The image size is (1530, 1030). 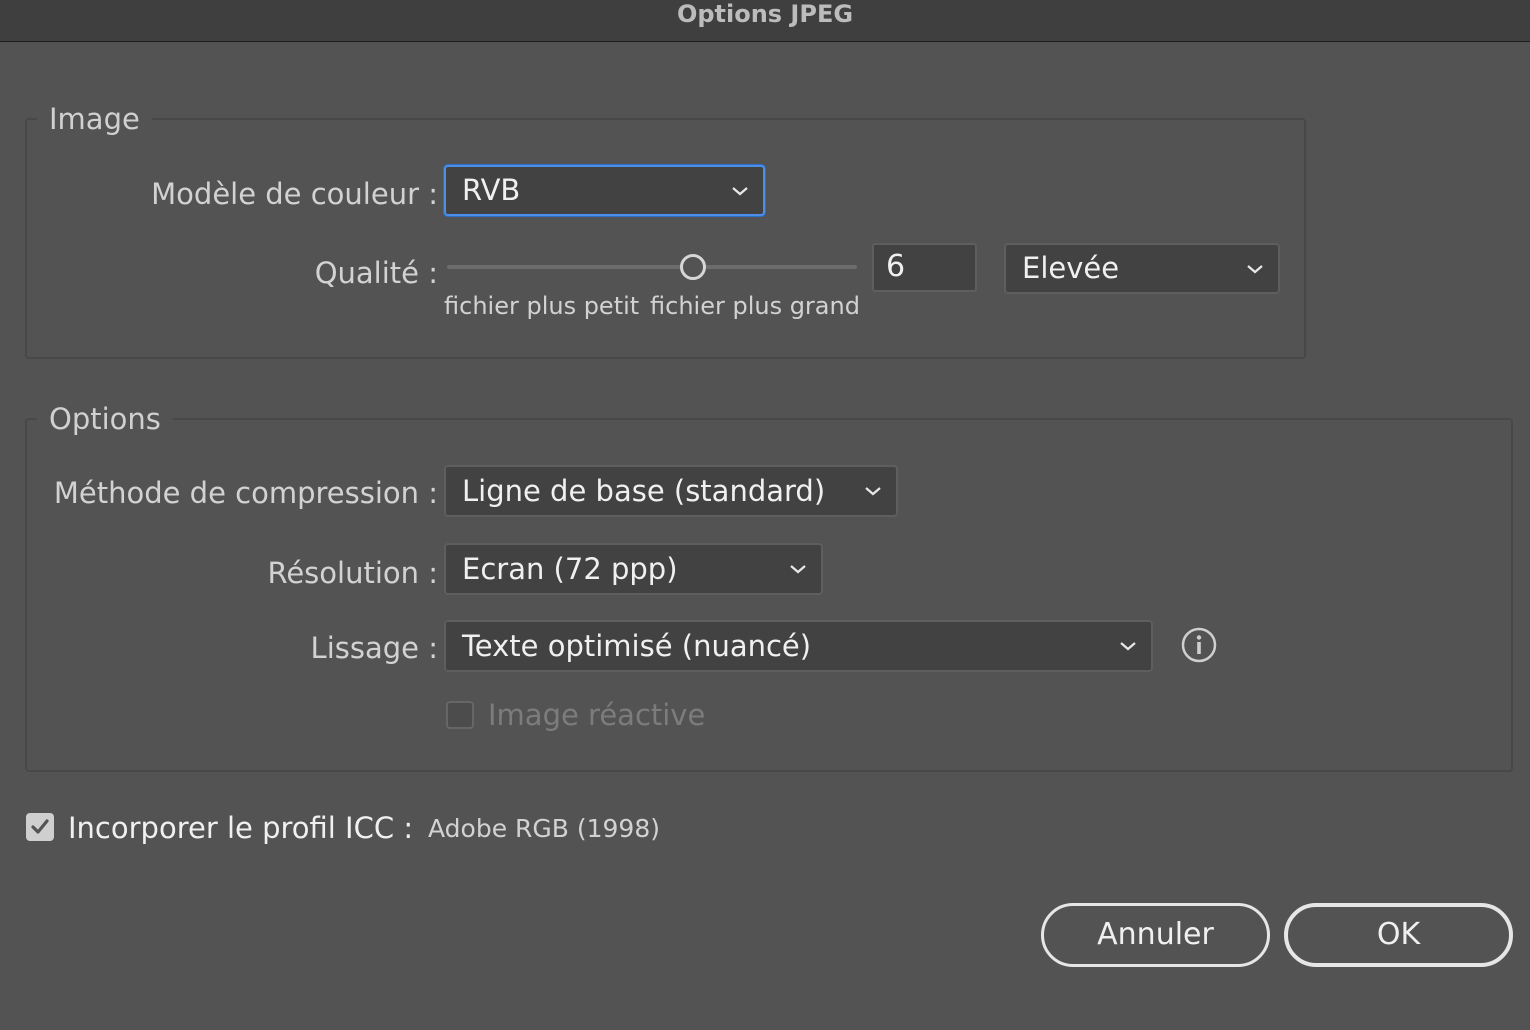 I want to click on image-group-title: Image, so click(x=94, y=119).